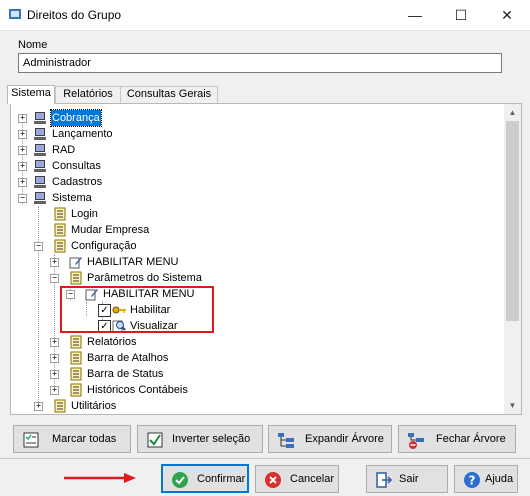  What do you see at coordinates (384, 480) in the screenshot?
I see `exit-door-icon` at bounding box center [384, 480].